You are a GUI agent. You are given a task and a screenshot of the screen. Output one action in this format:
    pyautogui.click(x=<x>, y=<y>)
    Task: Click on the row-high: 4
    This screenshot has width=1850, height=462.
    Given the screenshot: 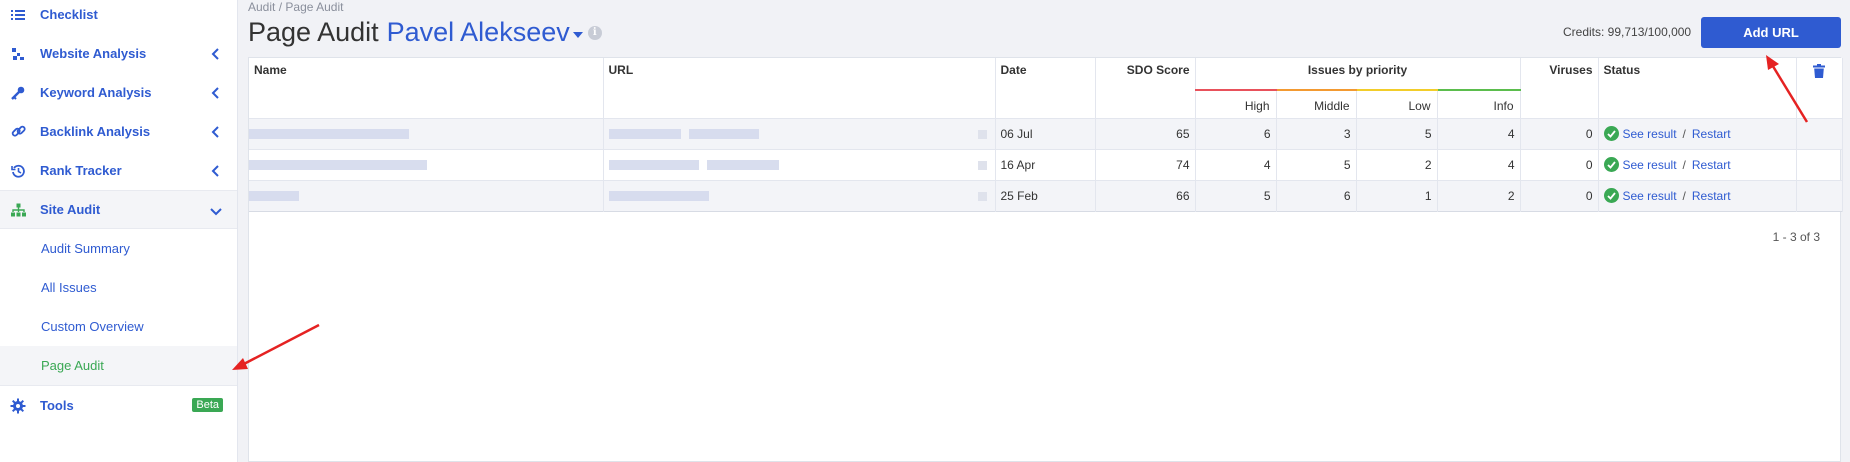 What is the action you would take?
    pyautogui.click(x=1236, y=164)
    